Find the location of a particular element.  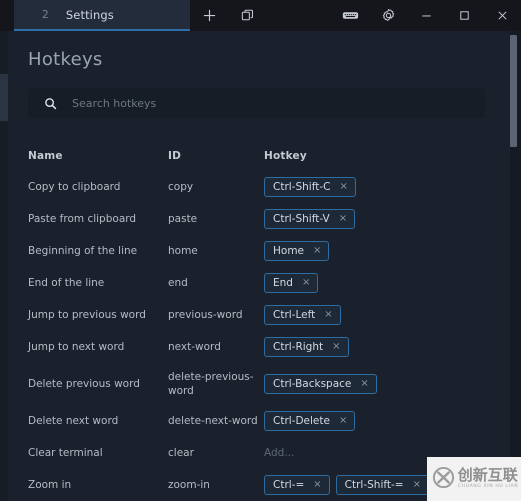

copy-windows-icon is located at coordinates (247, 15).